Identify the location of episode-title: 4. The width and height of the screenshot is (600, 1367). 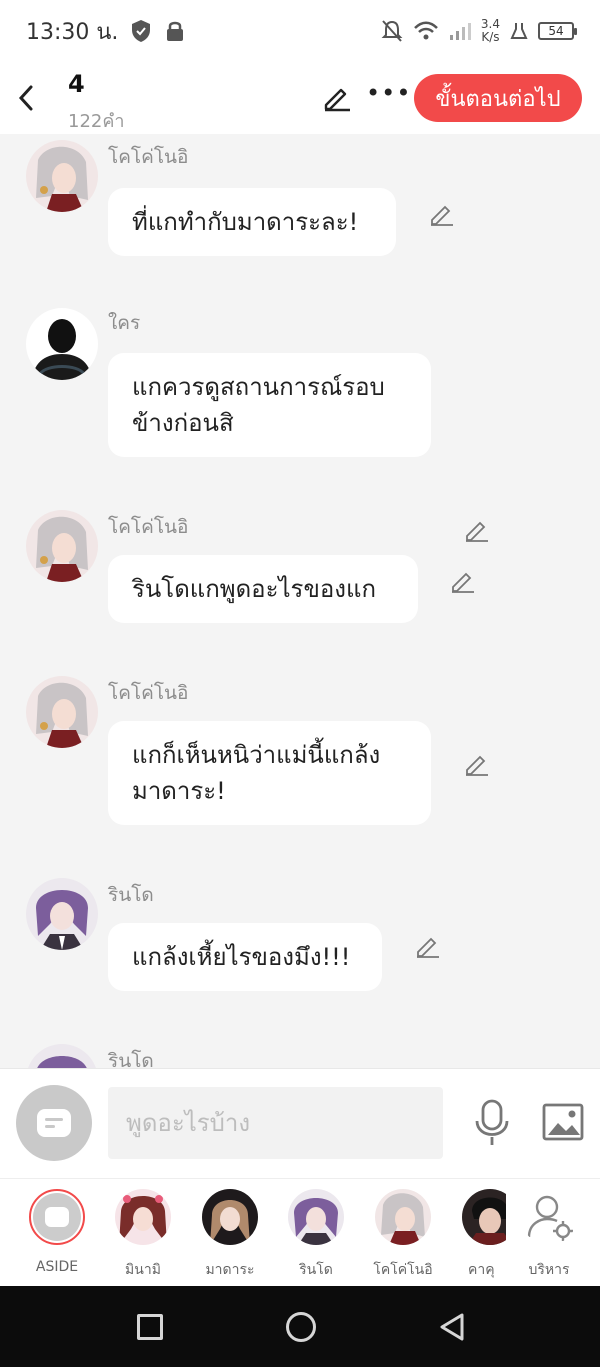
(76, 84).